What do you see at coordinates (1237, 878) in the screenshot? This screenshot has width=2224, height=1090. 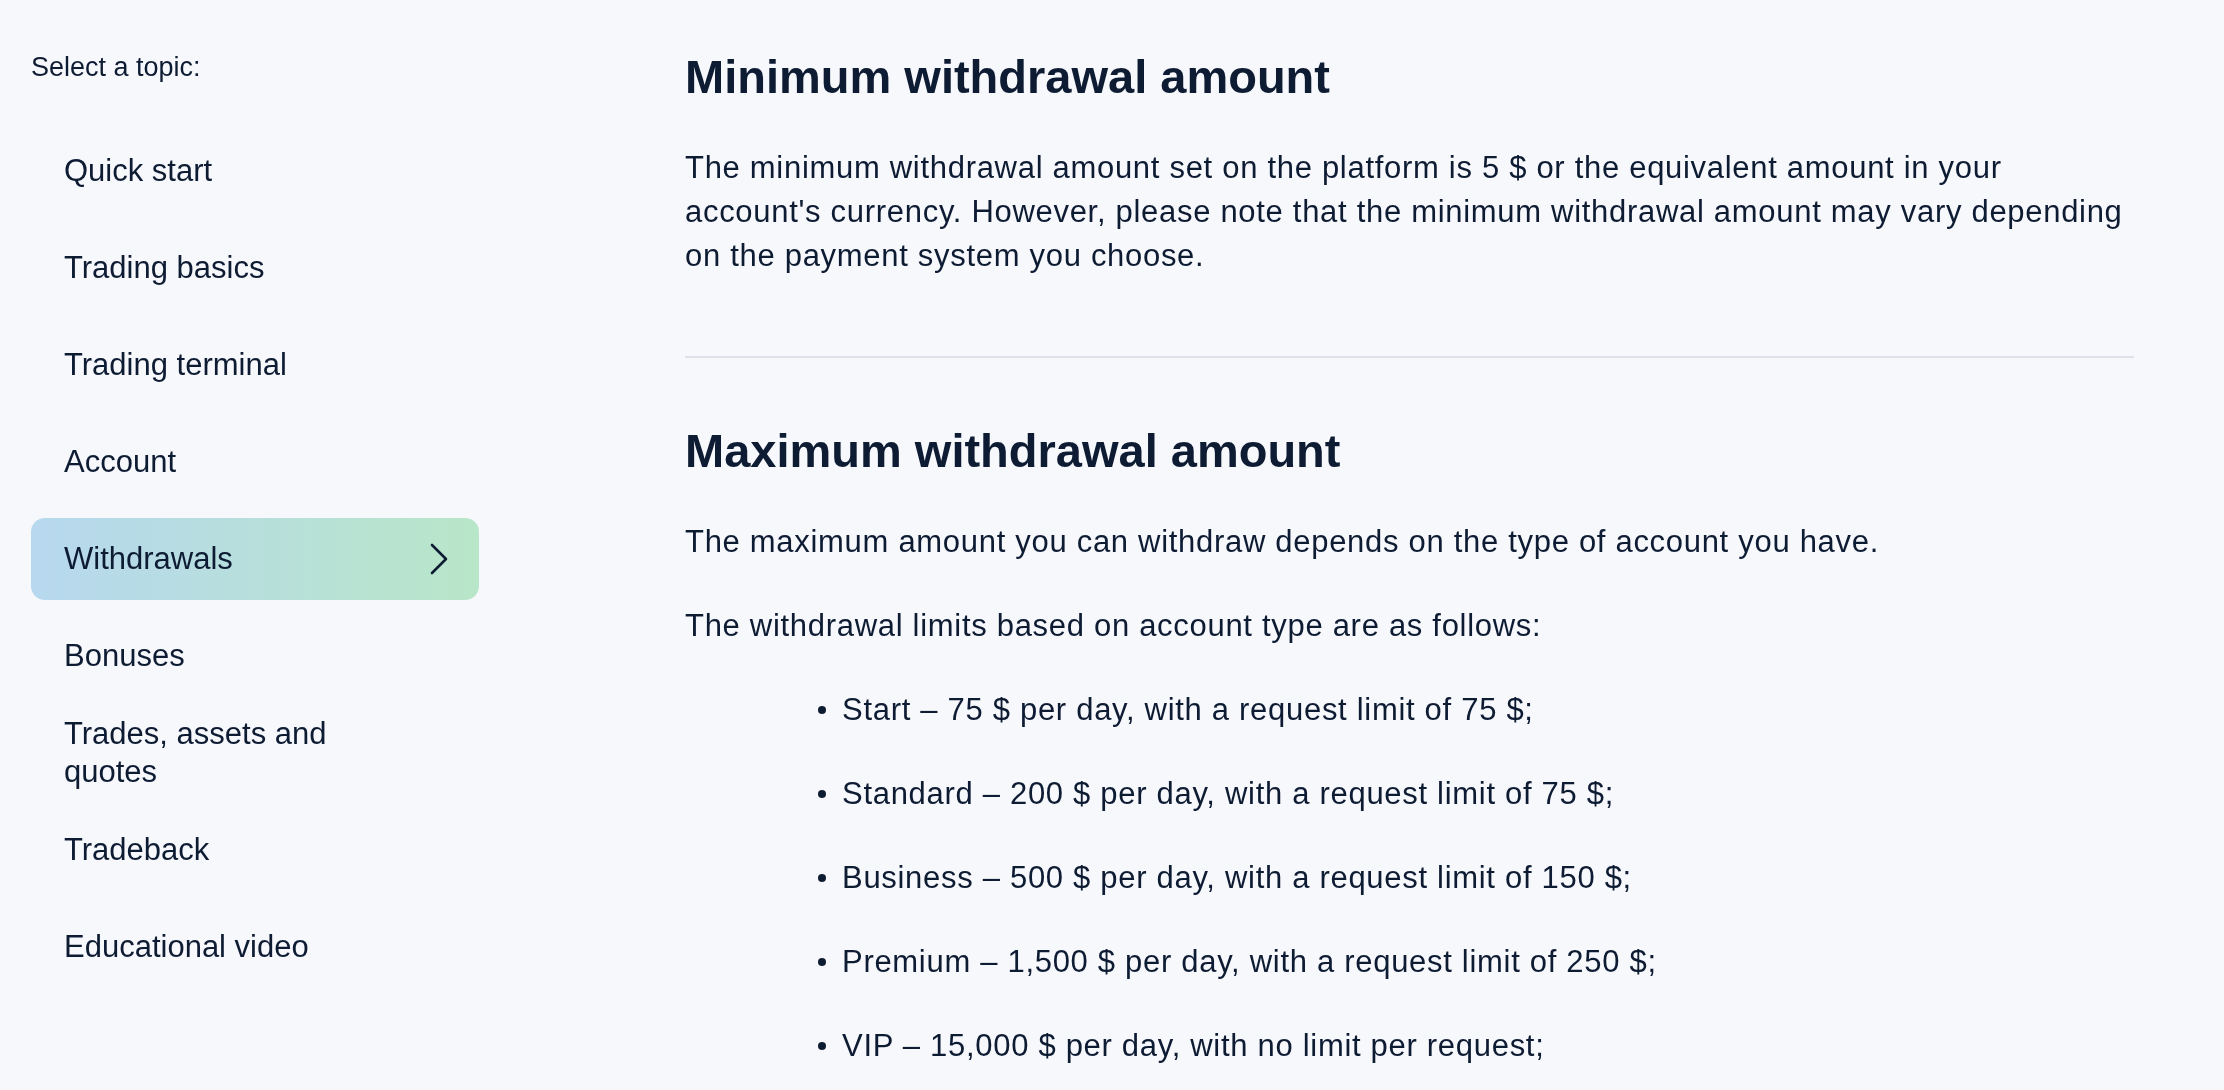 I see `list-item: Business – 500 $ per day, with a request limit of 150 $;` at bounding box center [1237, 878].